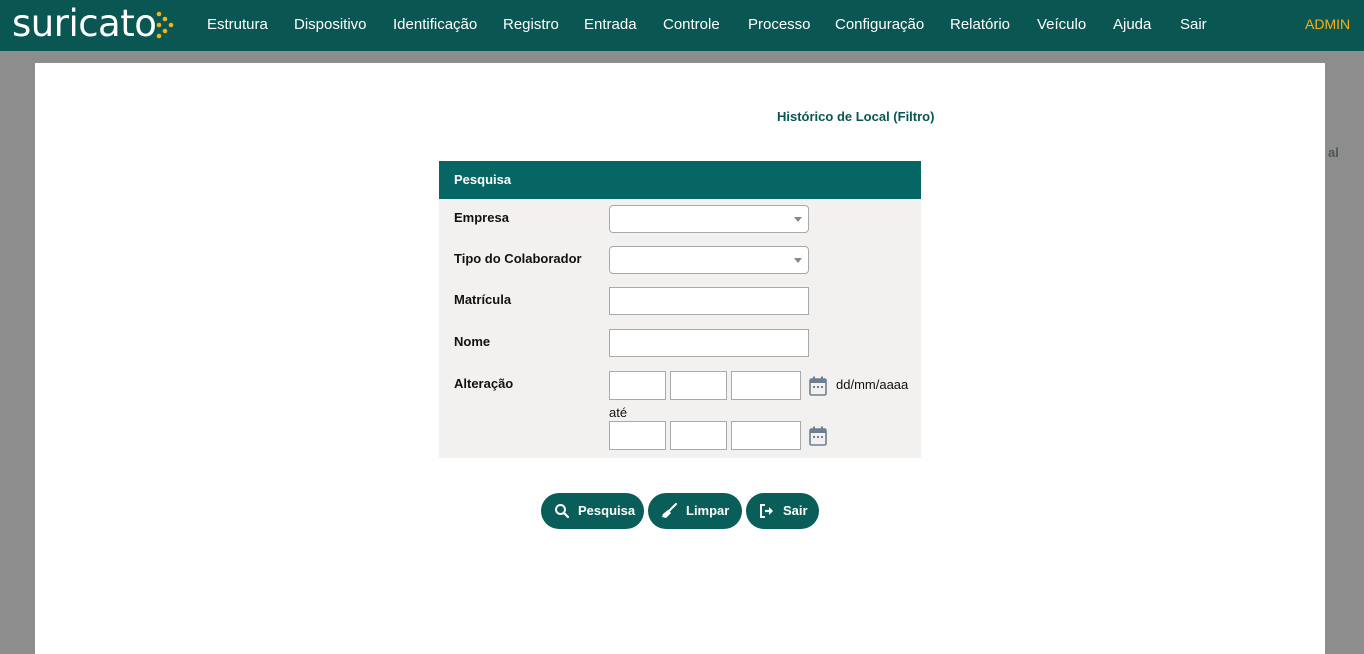 This screenshot has height=654, width=1364. I want to click on tipo-colaborador-select, so click(709, 260).